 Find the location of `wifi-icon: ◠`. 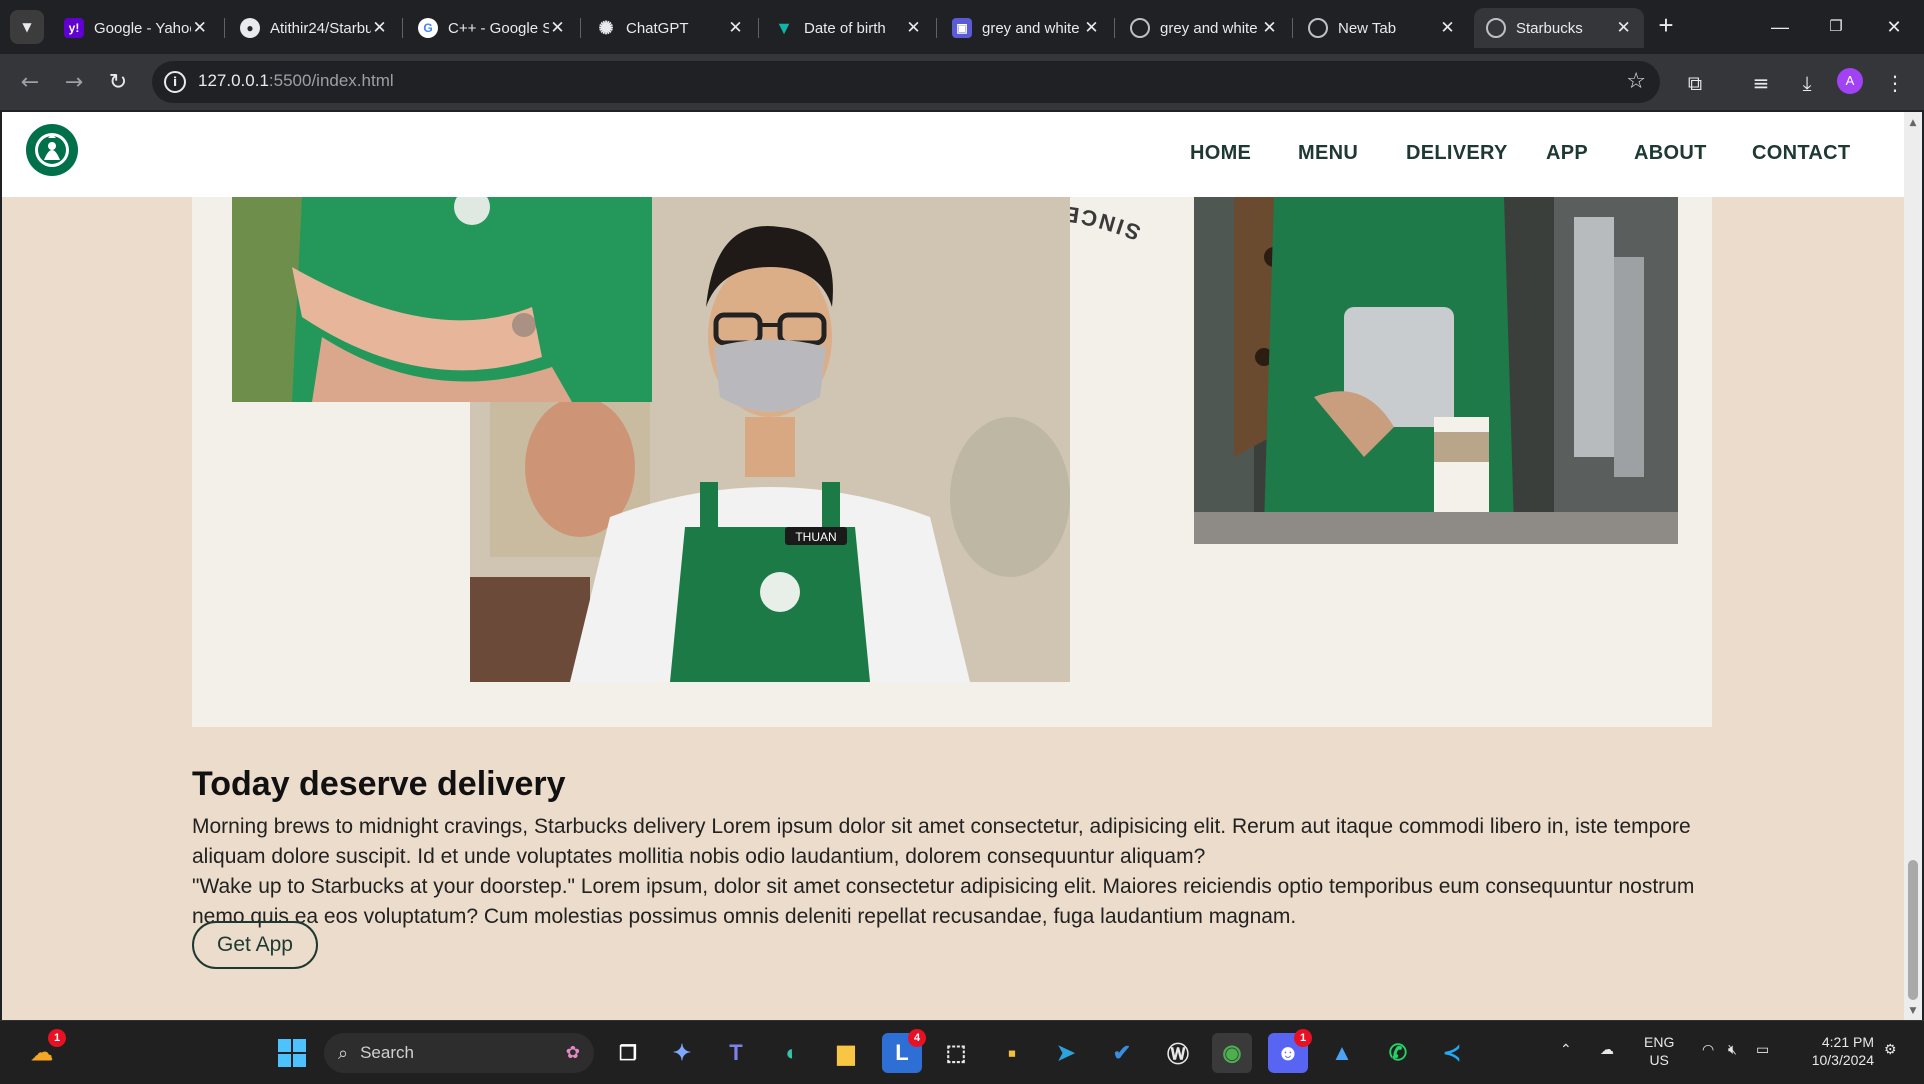

wifi-icon: ◠ is located at coordinates (1708, 1049).